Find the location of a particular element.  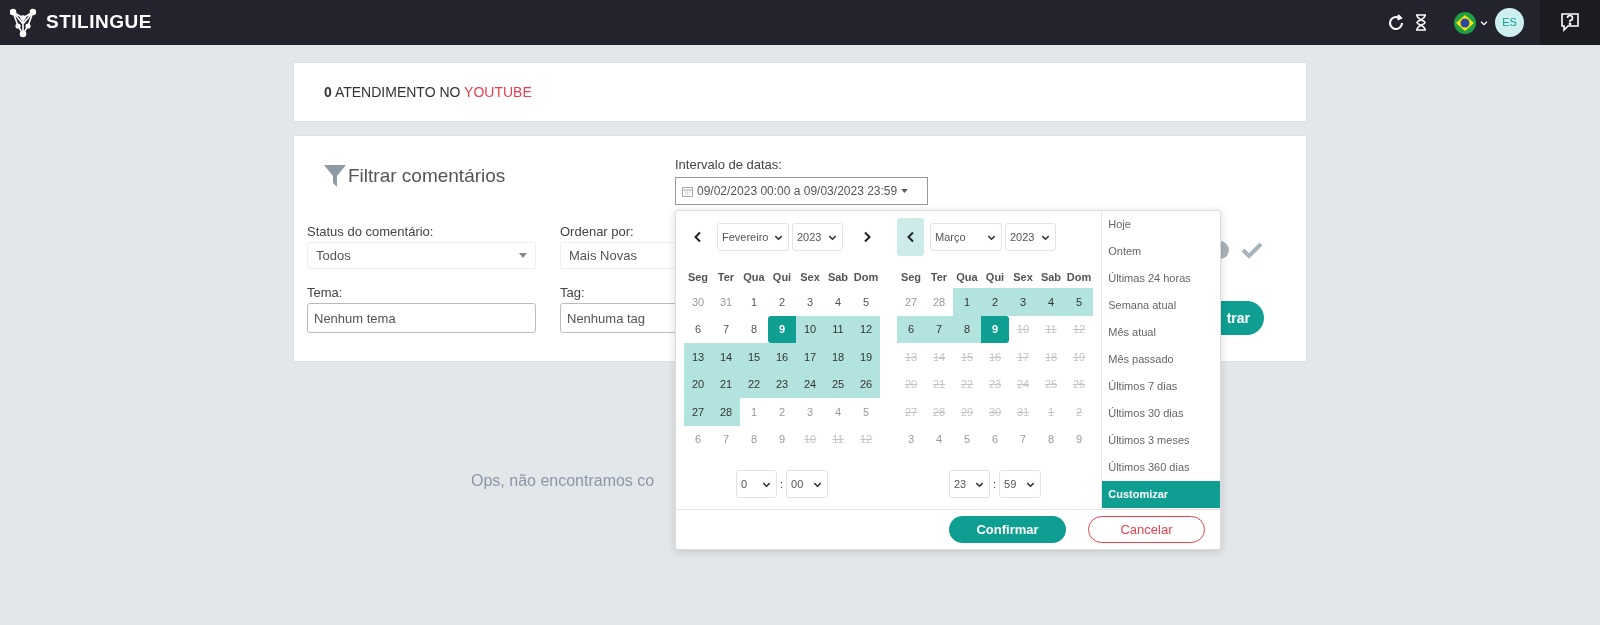

hourglass-icon is located at coordinates (1421, 22).